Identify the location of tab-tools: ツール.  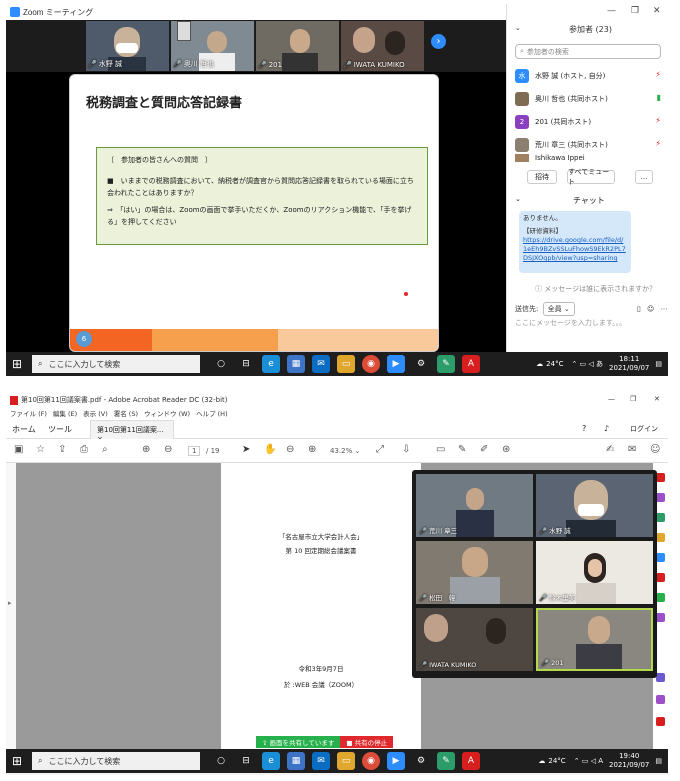
(60, 429).